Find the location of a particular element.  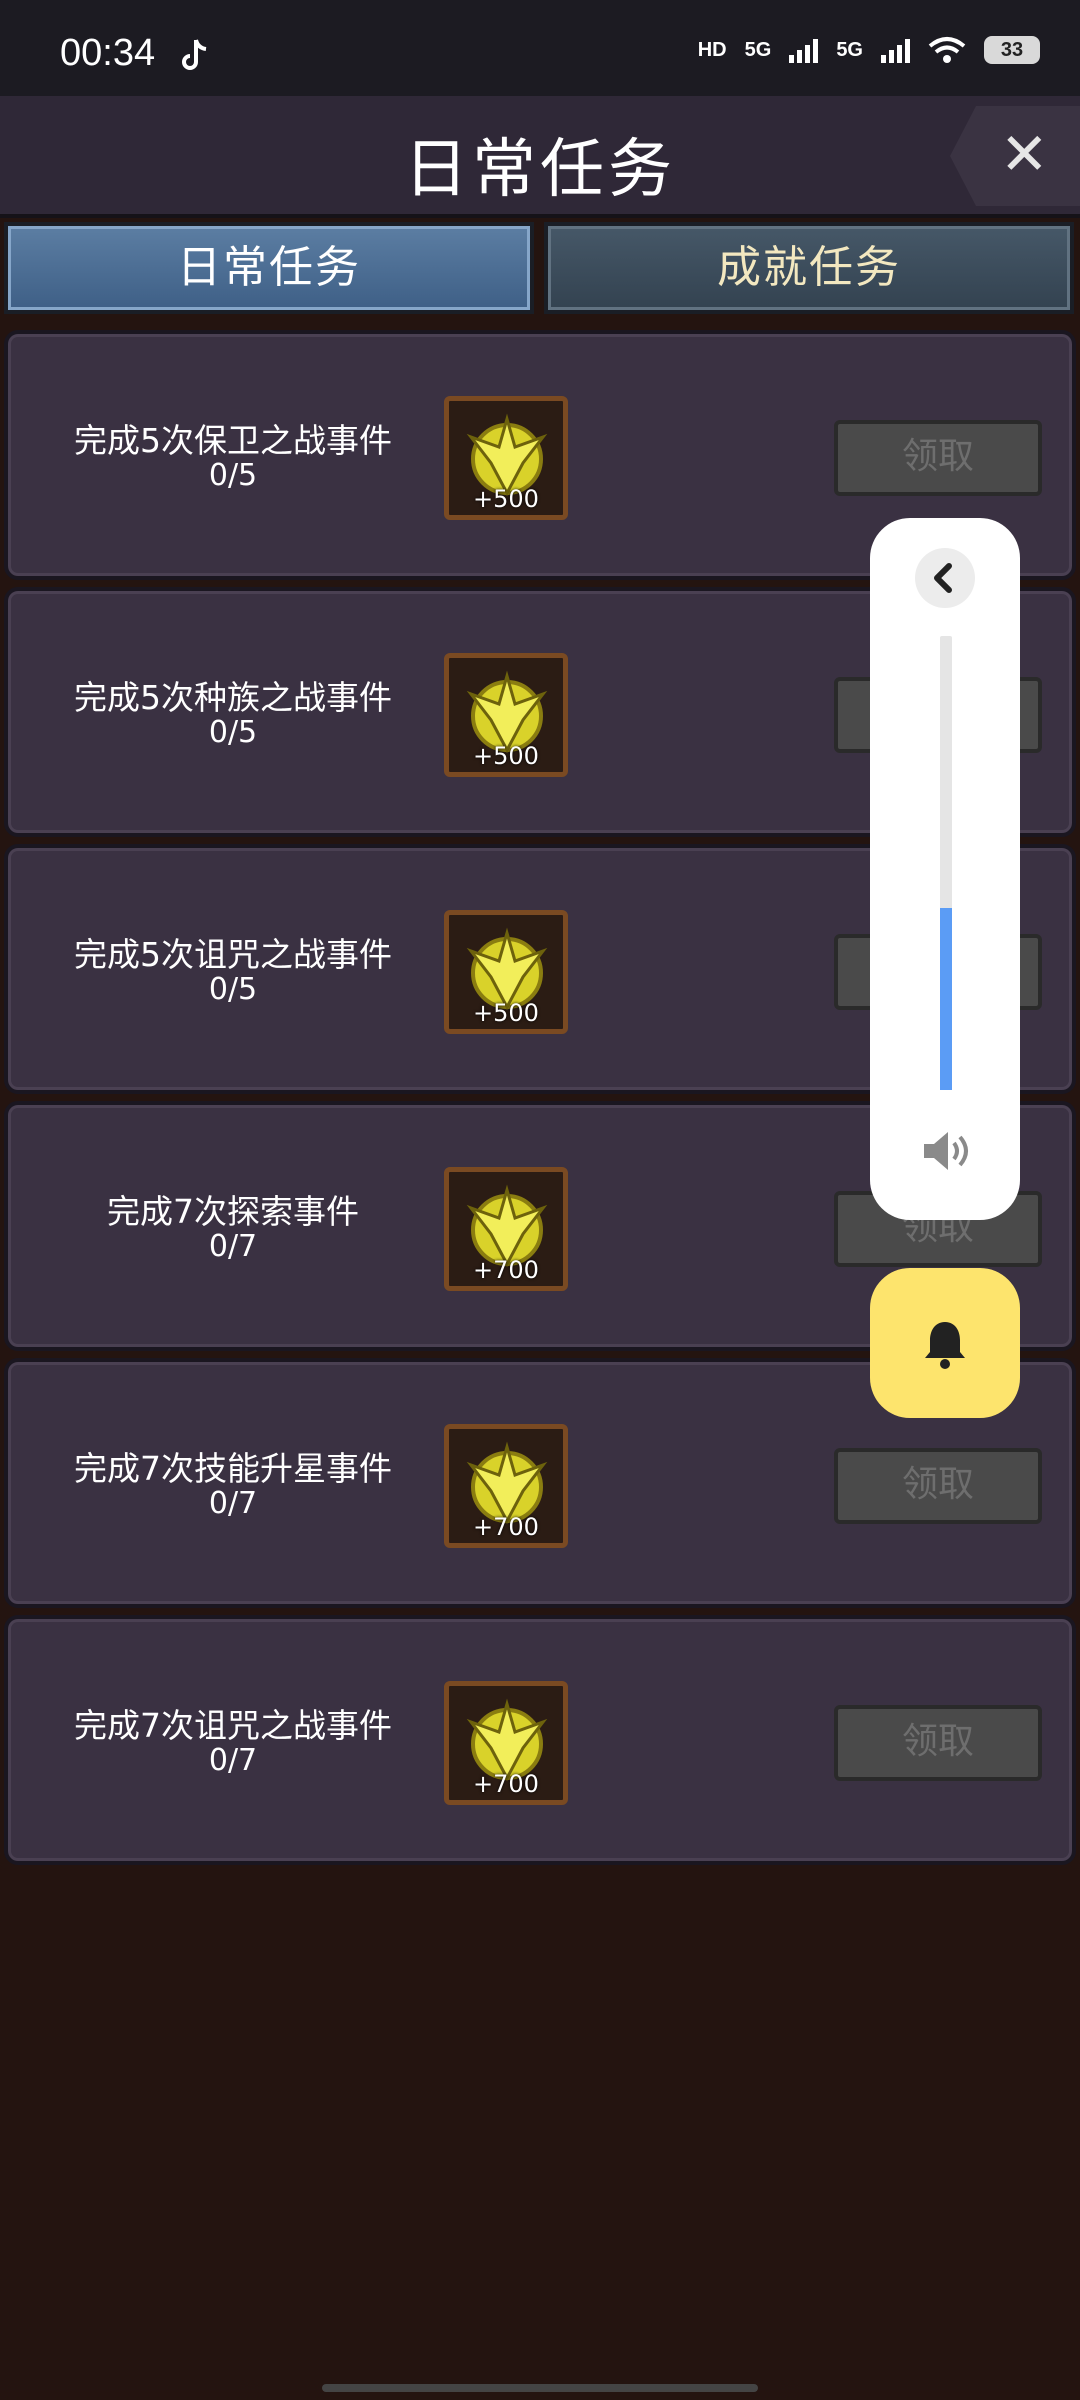

network-type-2: 5G is located at coordinates (849, 49).